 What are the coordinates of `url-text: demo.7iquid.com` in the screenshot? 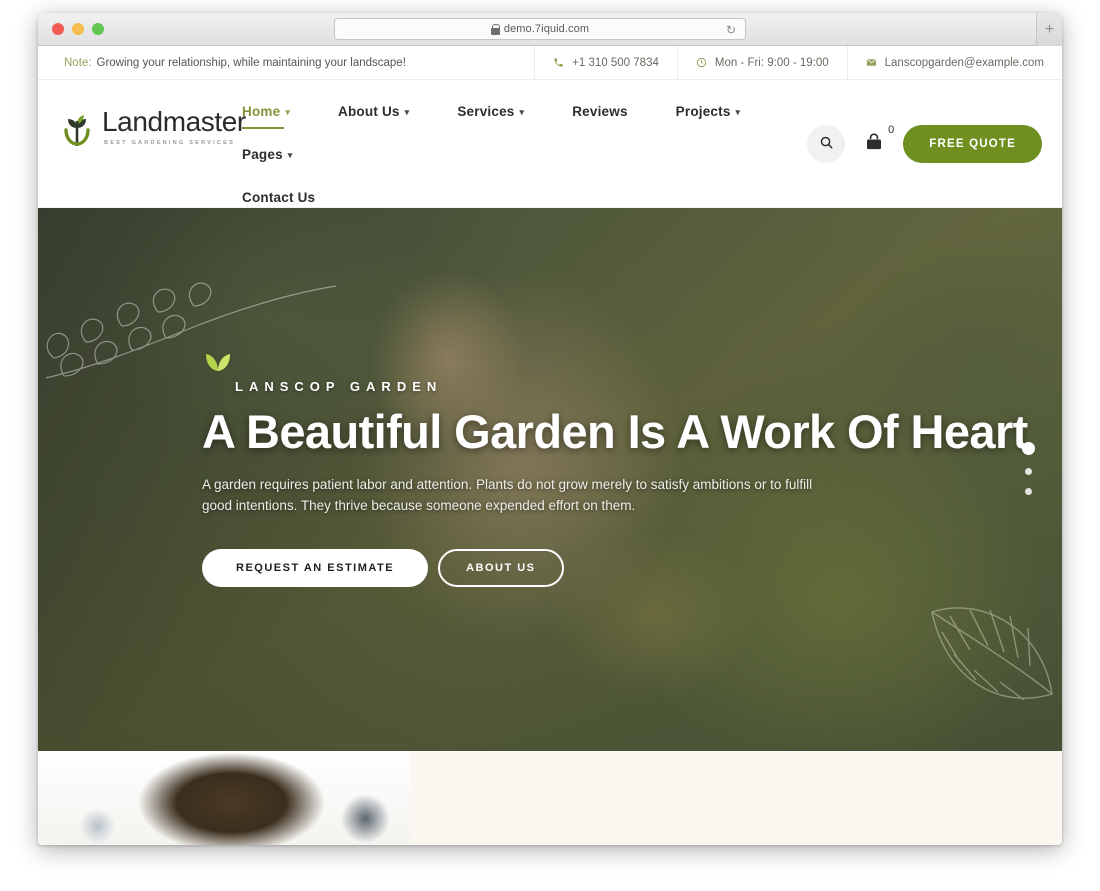 It's located at (546, 29).